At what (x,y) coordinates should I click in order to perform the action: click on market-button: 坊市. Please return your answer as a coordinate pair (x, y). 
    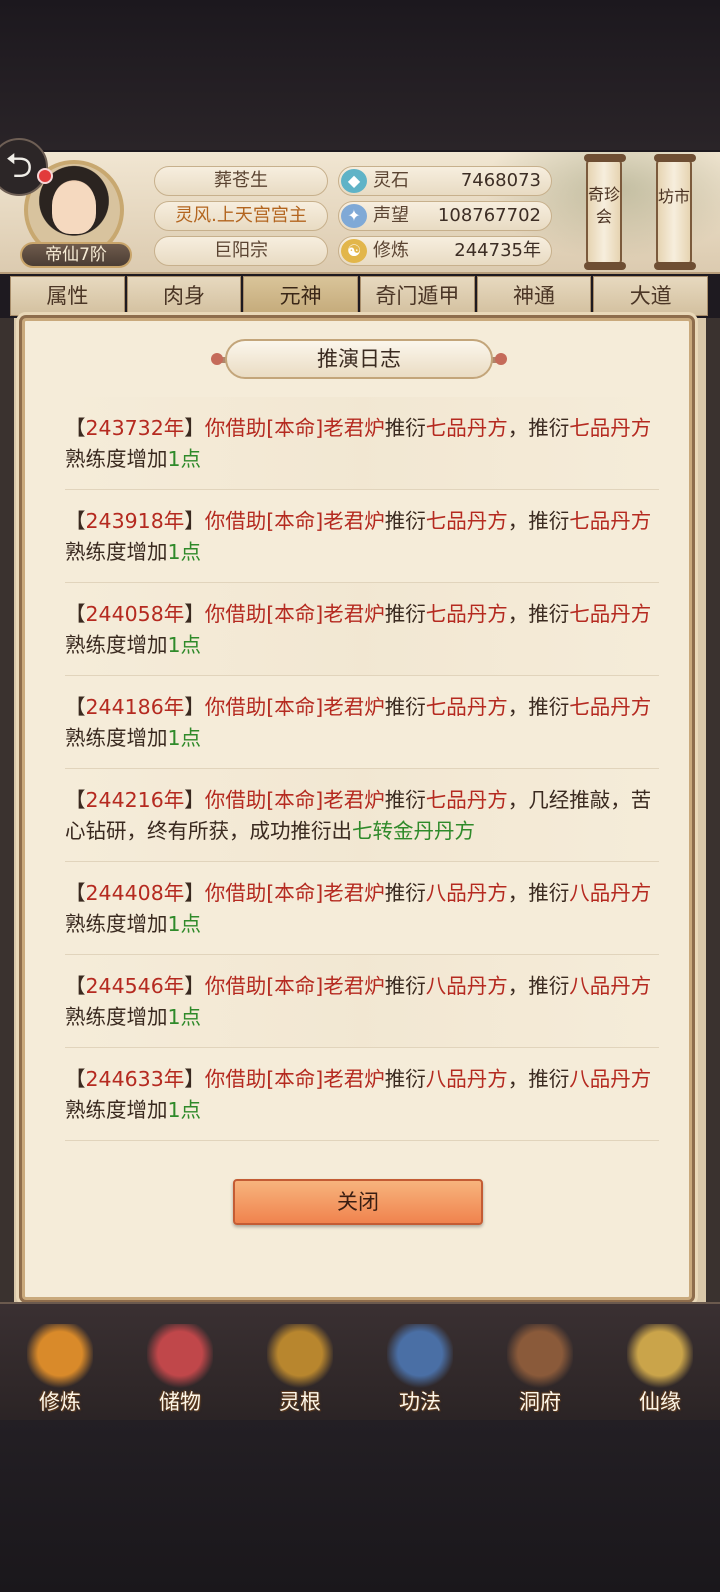
    Looking at the image, I should click on (675, 212).